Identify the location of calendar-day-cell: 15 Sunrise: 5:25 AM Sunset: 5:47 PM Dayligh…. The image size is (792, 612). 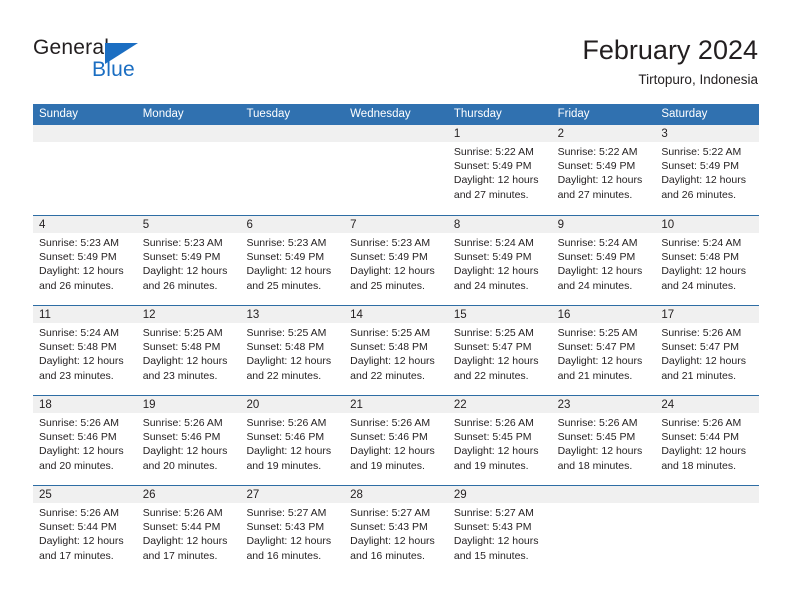
(500, 350).